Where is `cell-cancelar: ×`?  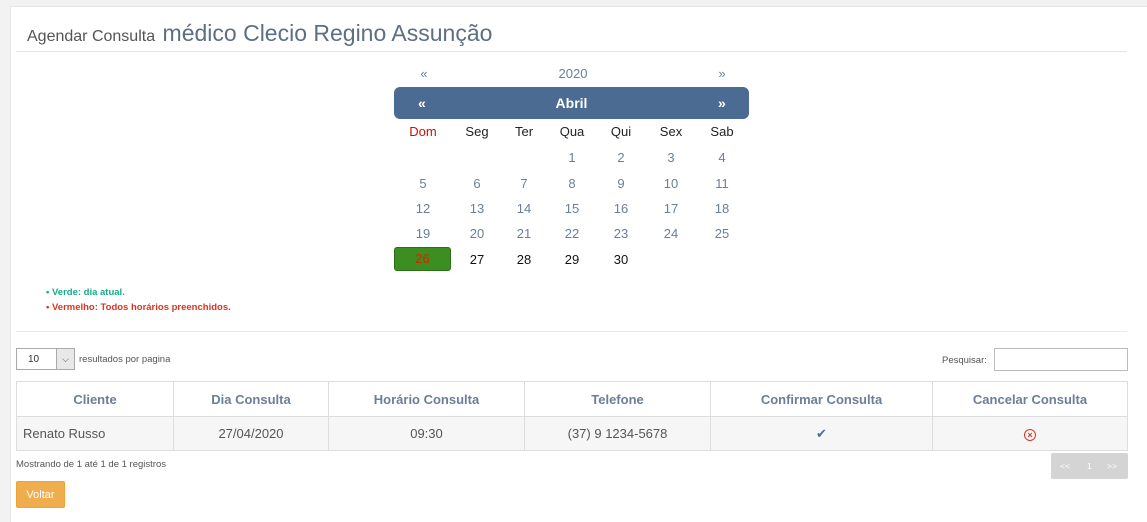
cell-cancelar: × is located at coordinates (1030, 433).